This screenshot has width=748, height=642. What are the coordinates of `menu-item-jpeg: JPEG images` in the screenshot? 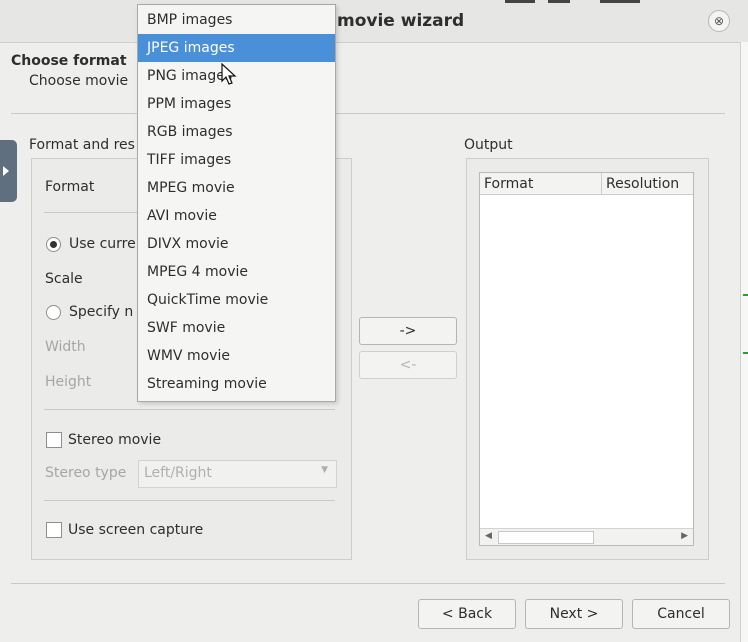 It's located at (236, 48).